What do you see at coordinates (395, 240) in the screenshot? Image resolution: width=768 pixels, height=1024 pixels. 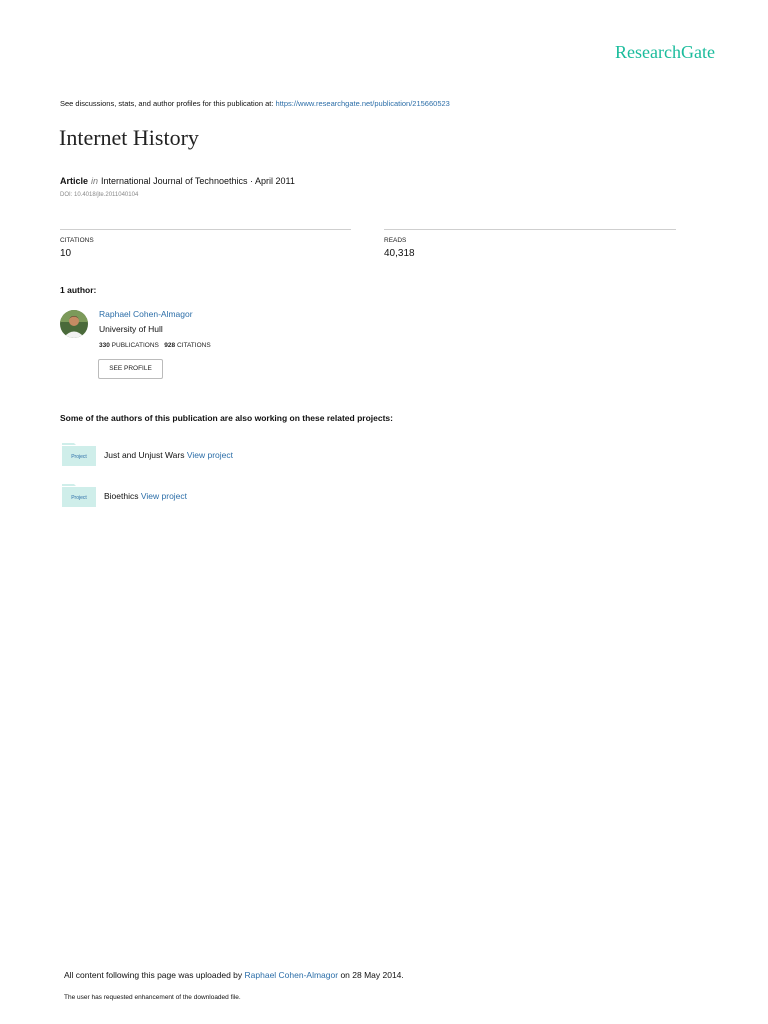 I see `reads-label: READS` at bounding box center [395, 240].